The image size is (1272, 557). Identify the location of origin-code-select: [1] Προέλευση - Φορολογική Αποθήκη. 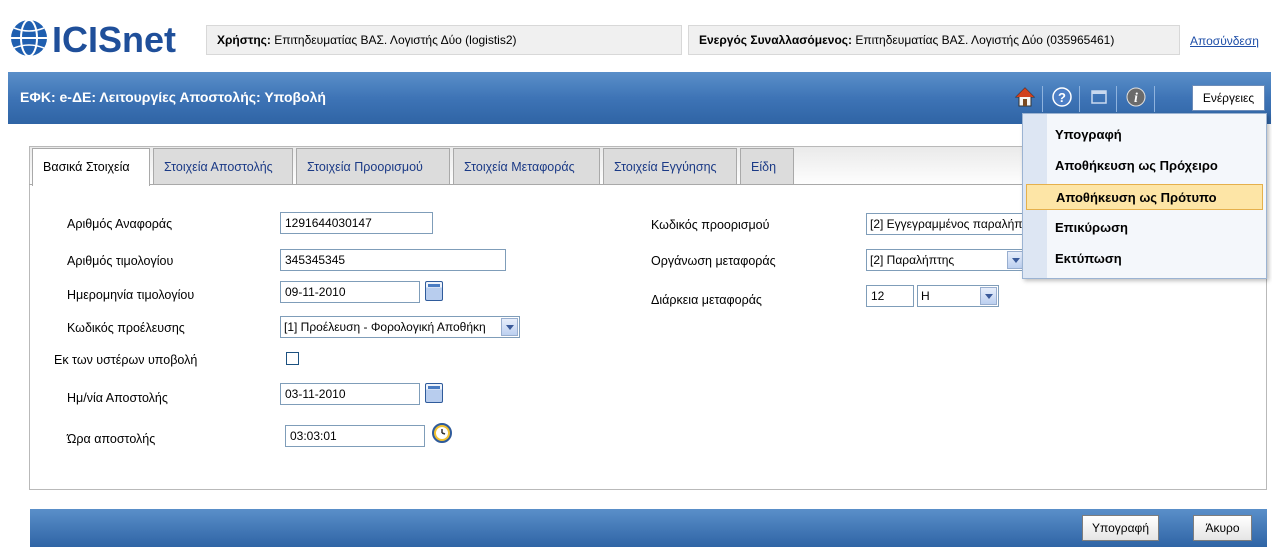
(400, 327).